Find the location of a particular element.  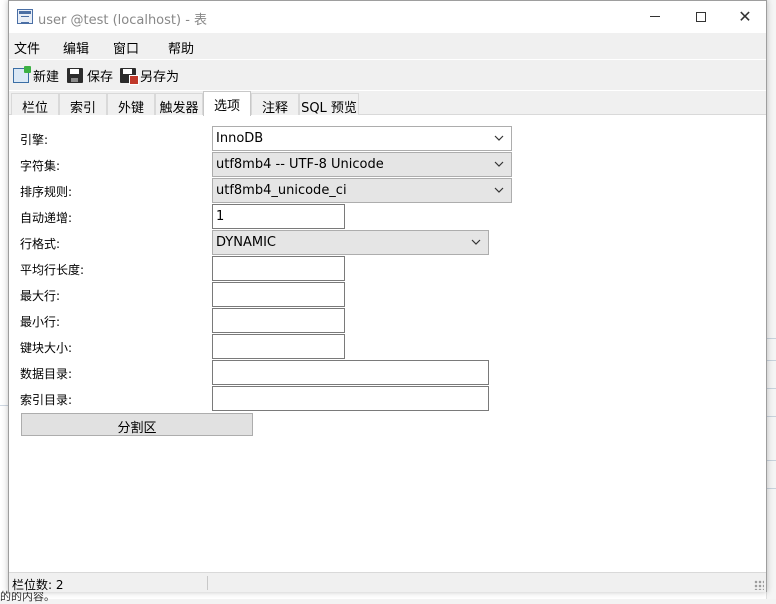

auto-increment-label: 自动递增: is located at coordinates (46, 218).